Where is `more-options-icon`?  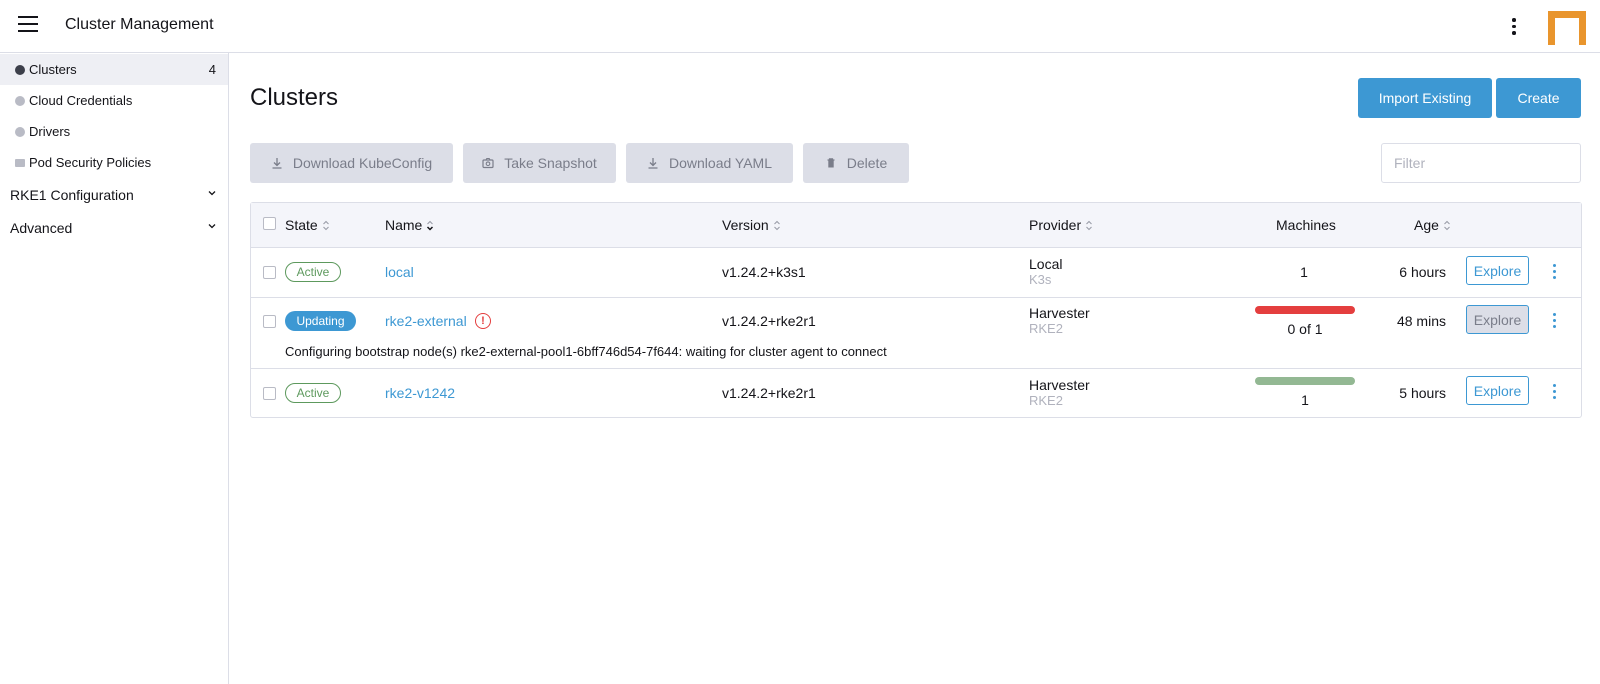
more-options-icon is located at coordinates (1514, 27).